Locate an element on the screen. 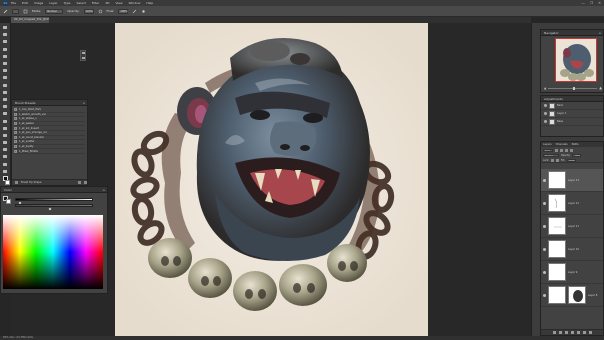 This screenshot has height=340, width=604. brightness-slider is located at coordinates (54, 199).